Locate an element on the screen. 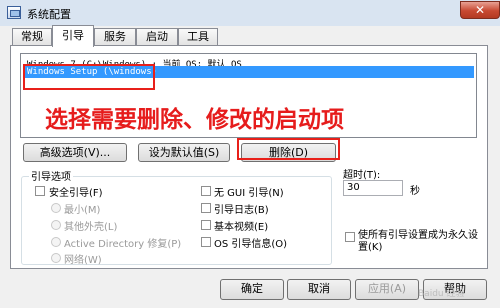  minimal-radio is located at coordinates (56, 208).